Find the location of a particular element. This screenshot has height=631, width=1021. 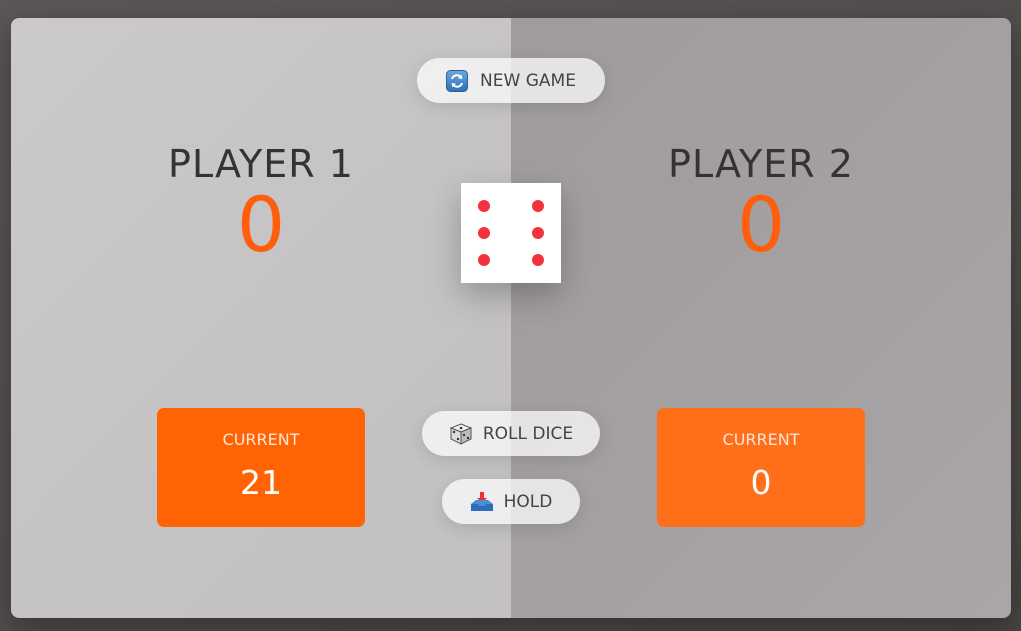

dice-icon is located at coordinates (461, 433).